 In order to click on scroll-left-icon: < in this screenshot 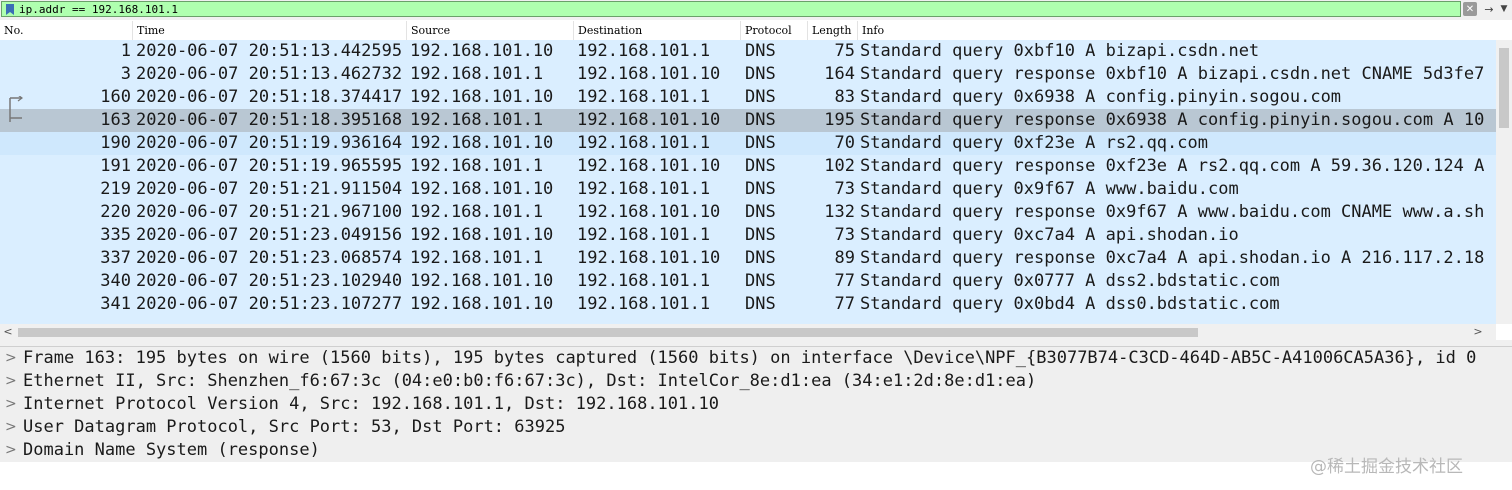, I will do `click(8, 332)`.